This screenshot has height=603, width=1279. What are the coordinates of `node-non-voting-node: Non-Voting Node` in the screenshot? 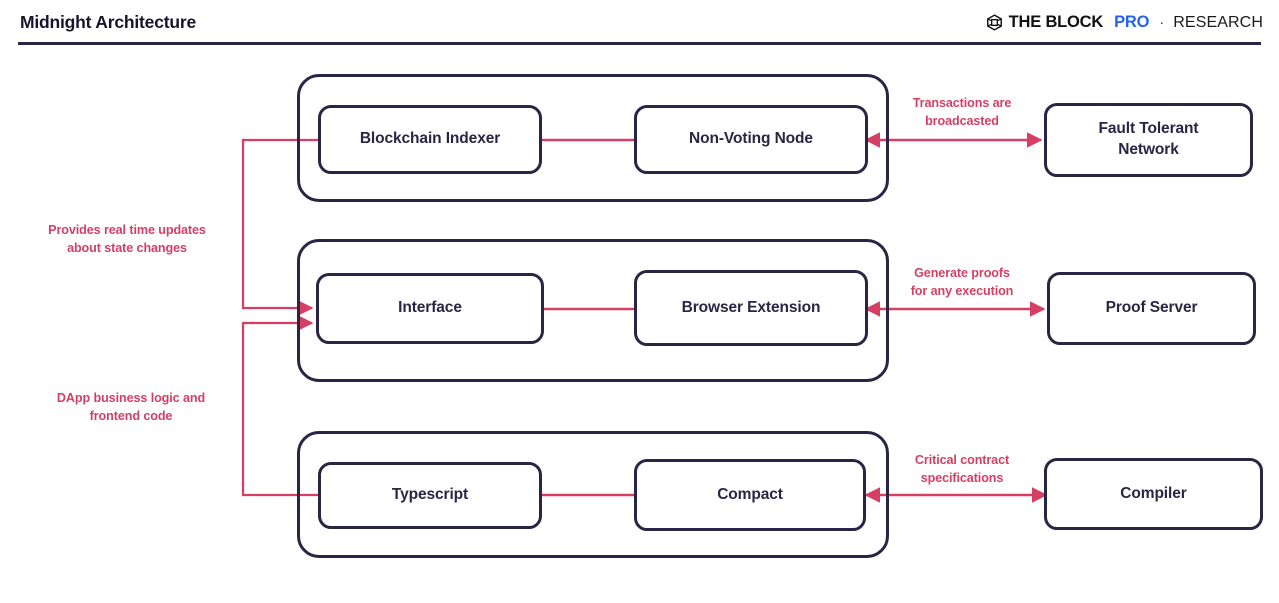 It's located at (751, 139).